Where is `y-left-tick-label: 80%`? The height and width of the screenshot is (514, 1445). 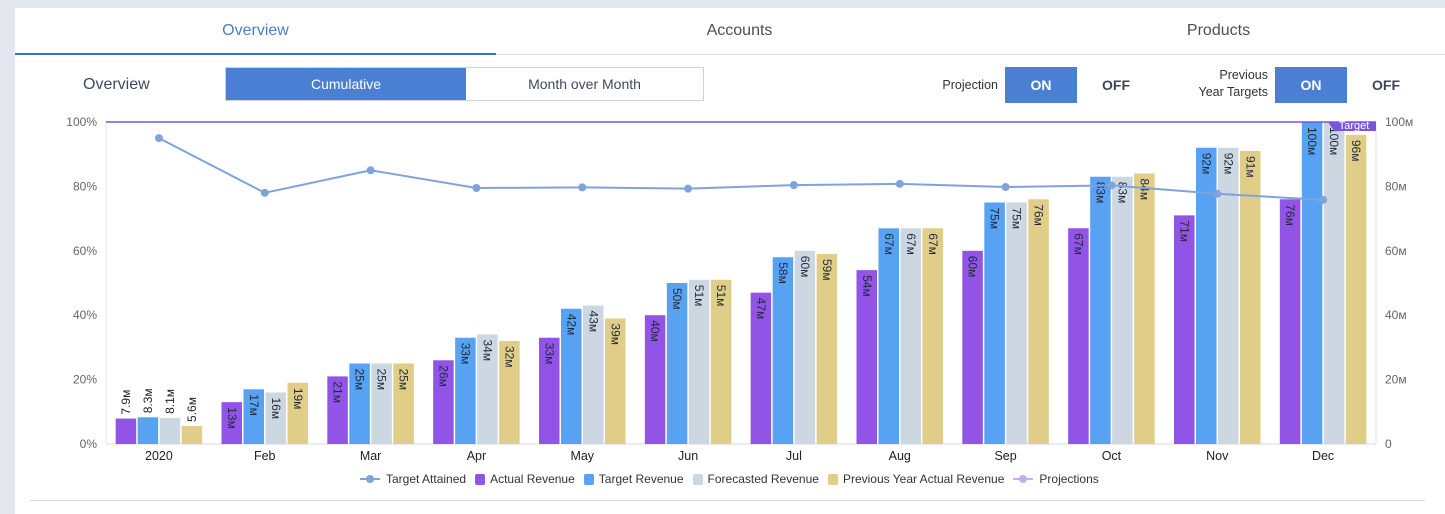
y-left-tick-label: 80% is located at coordinates (85, 186).